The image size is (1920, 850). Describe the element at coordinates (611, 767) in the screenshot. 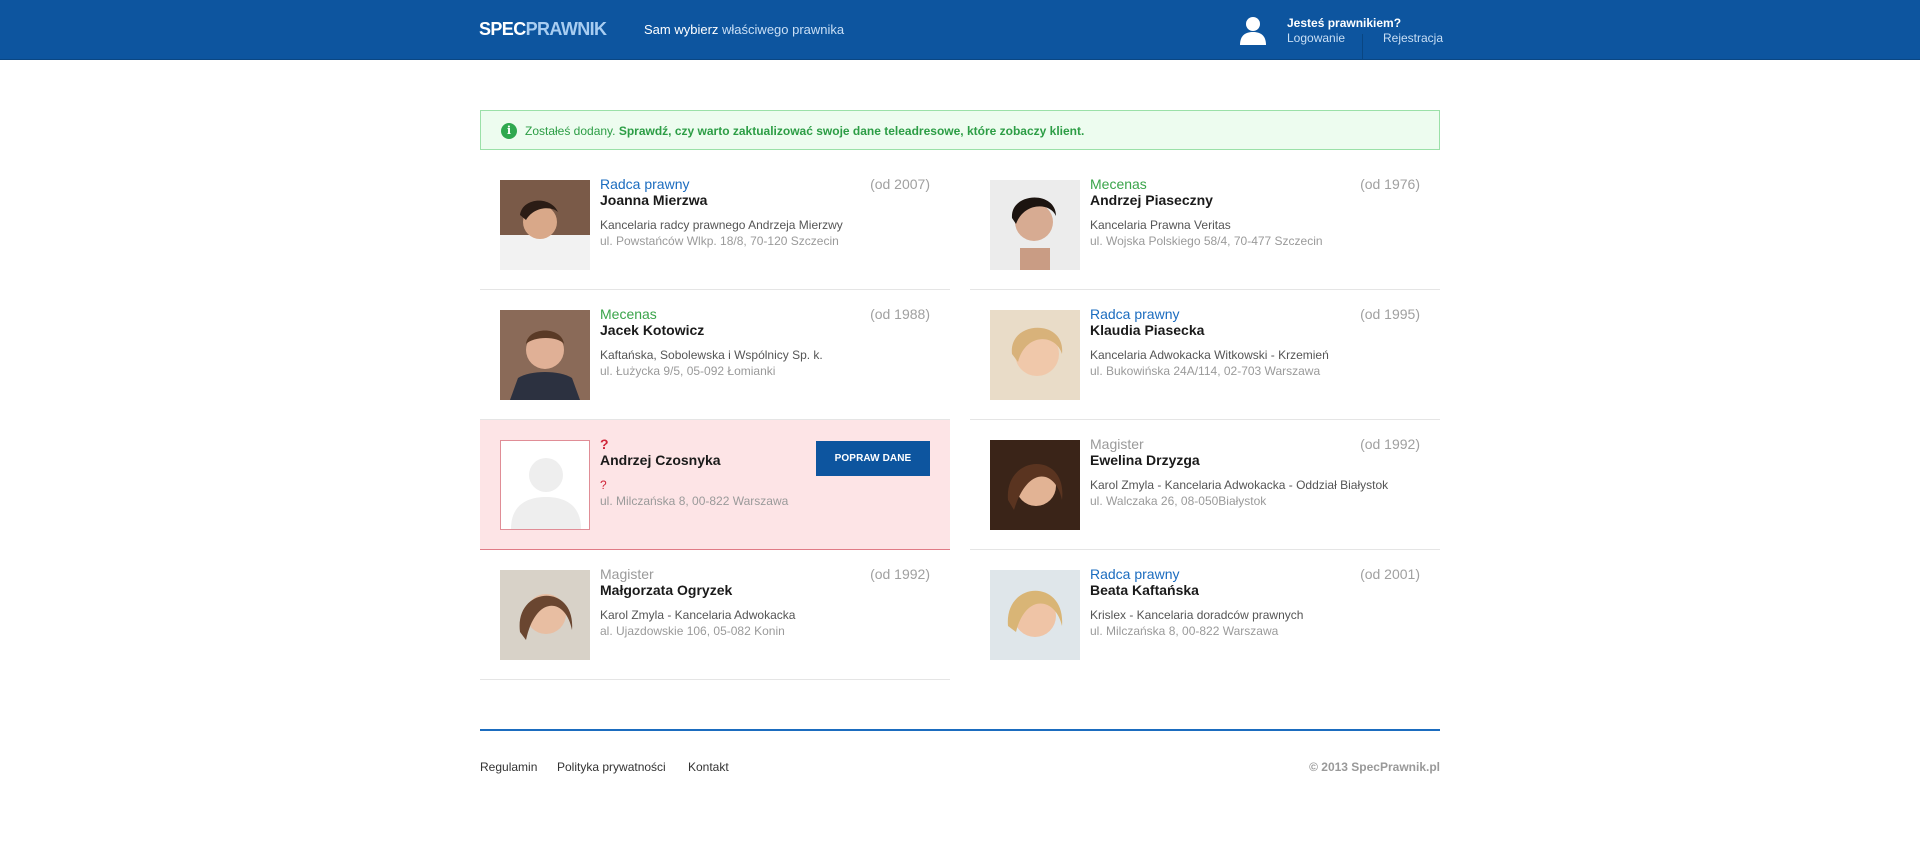

I see `footer-link-privacy: Polityka prywatności` at that location.